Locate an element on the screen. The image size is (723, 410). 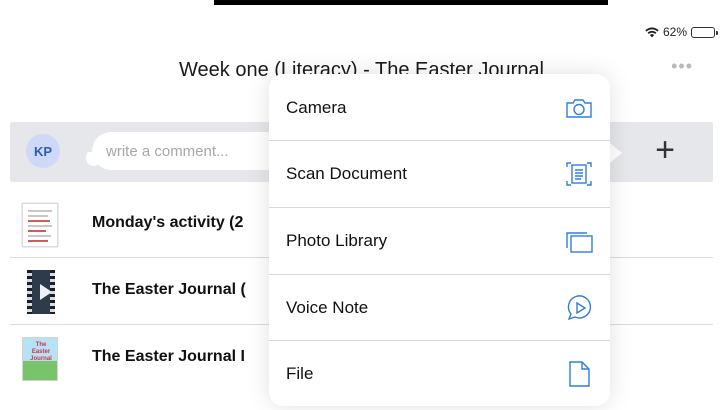
more-options-button: ••• is located at coordinates (682, 66).